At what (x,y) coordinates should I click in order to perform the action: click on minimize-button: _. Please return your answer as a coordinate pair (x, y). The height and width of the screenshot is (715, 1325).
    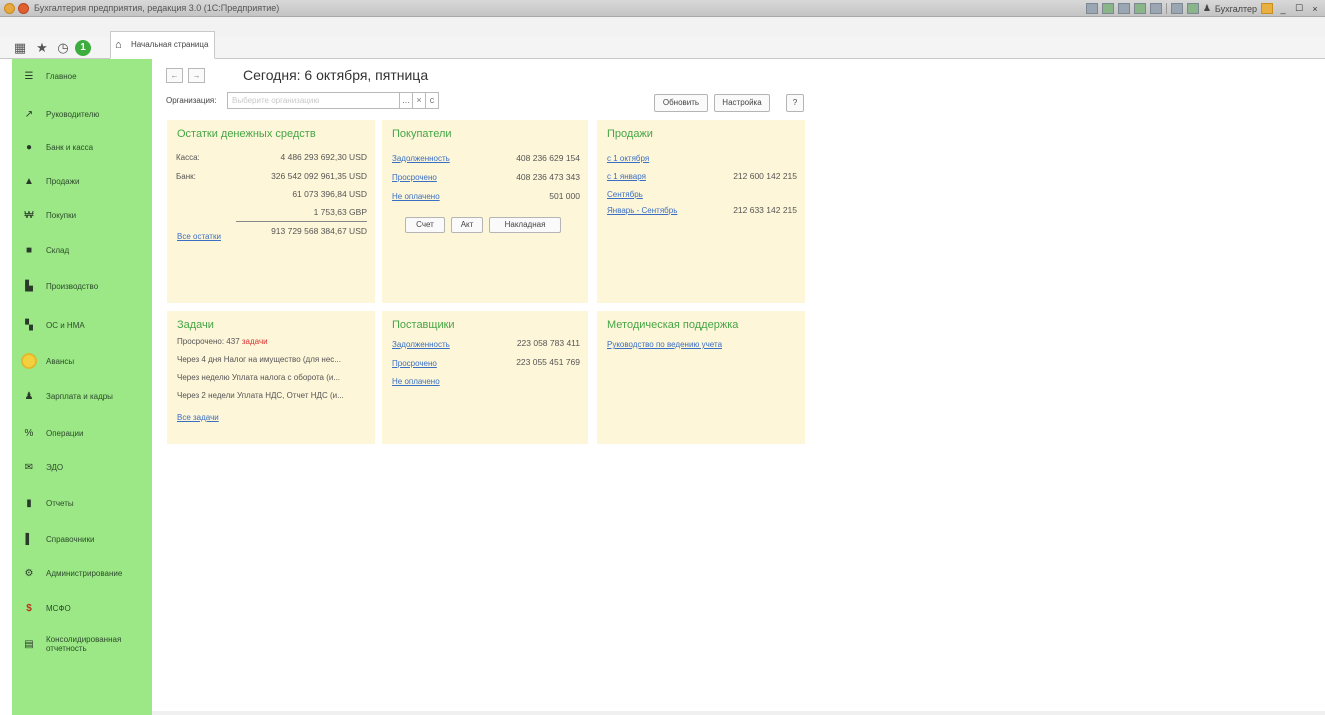
    Looking at the image, I should click on (1283, 9).